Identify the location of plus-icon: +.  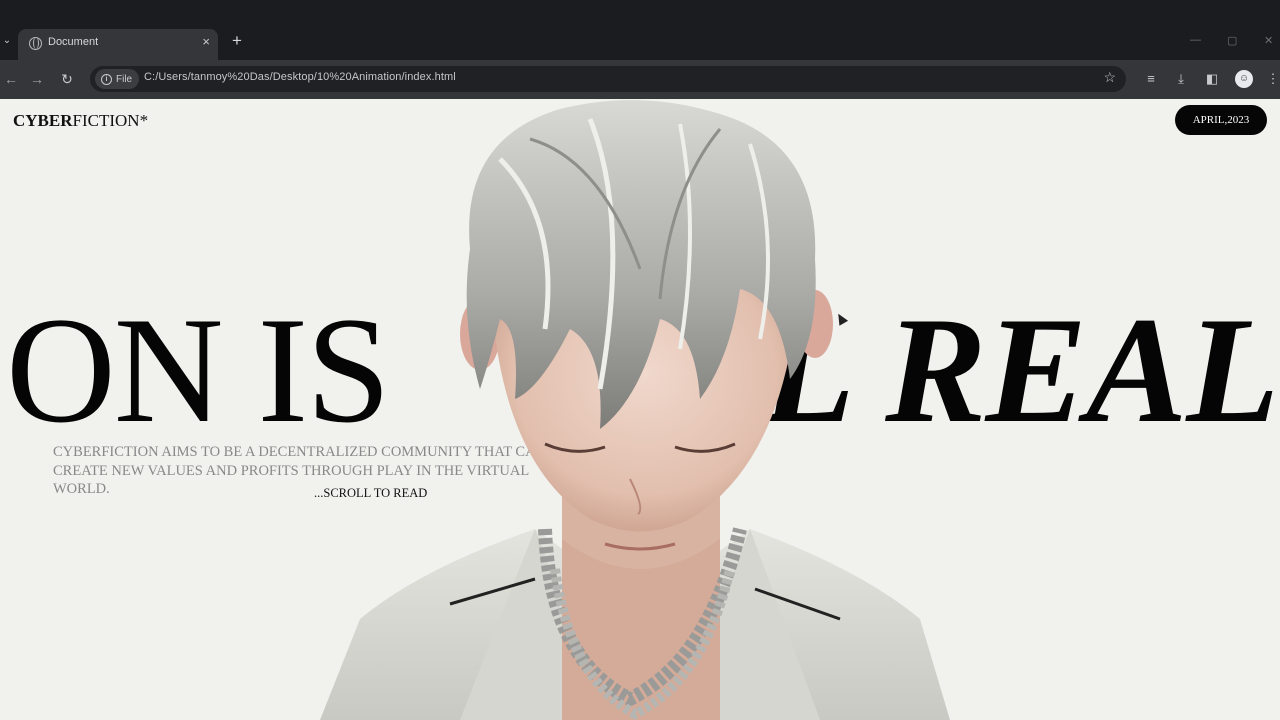
(237, 41).